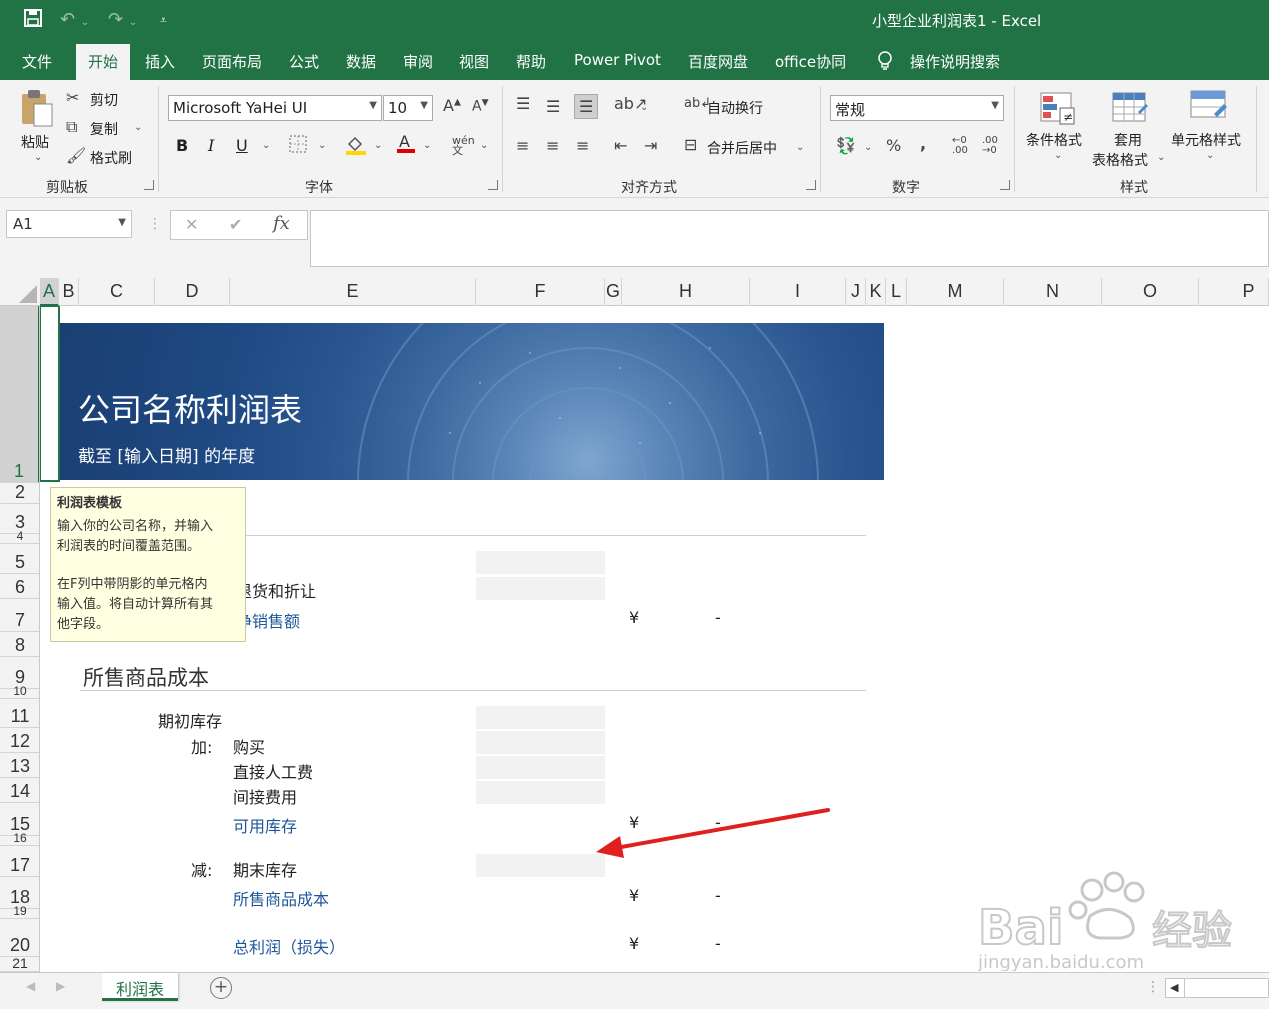  Describe the element at coordinates (19, 644) in the screenshot. I see `row-header-8: 8` at that location.